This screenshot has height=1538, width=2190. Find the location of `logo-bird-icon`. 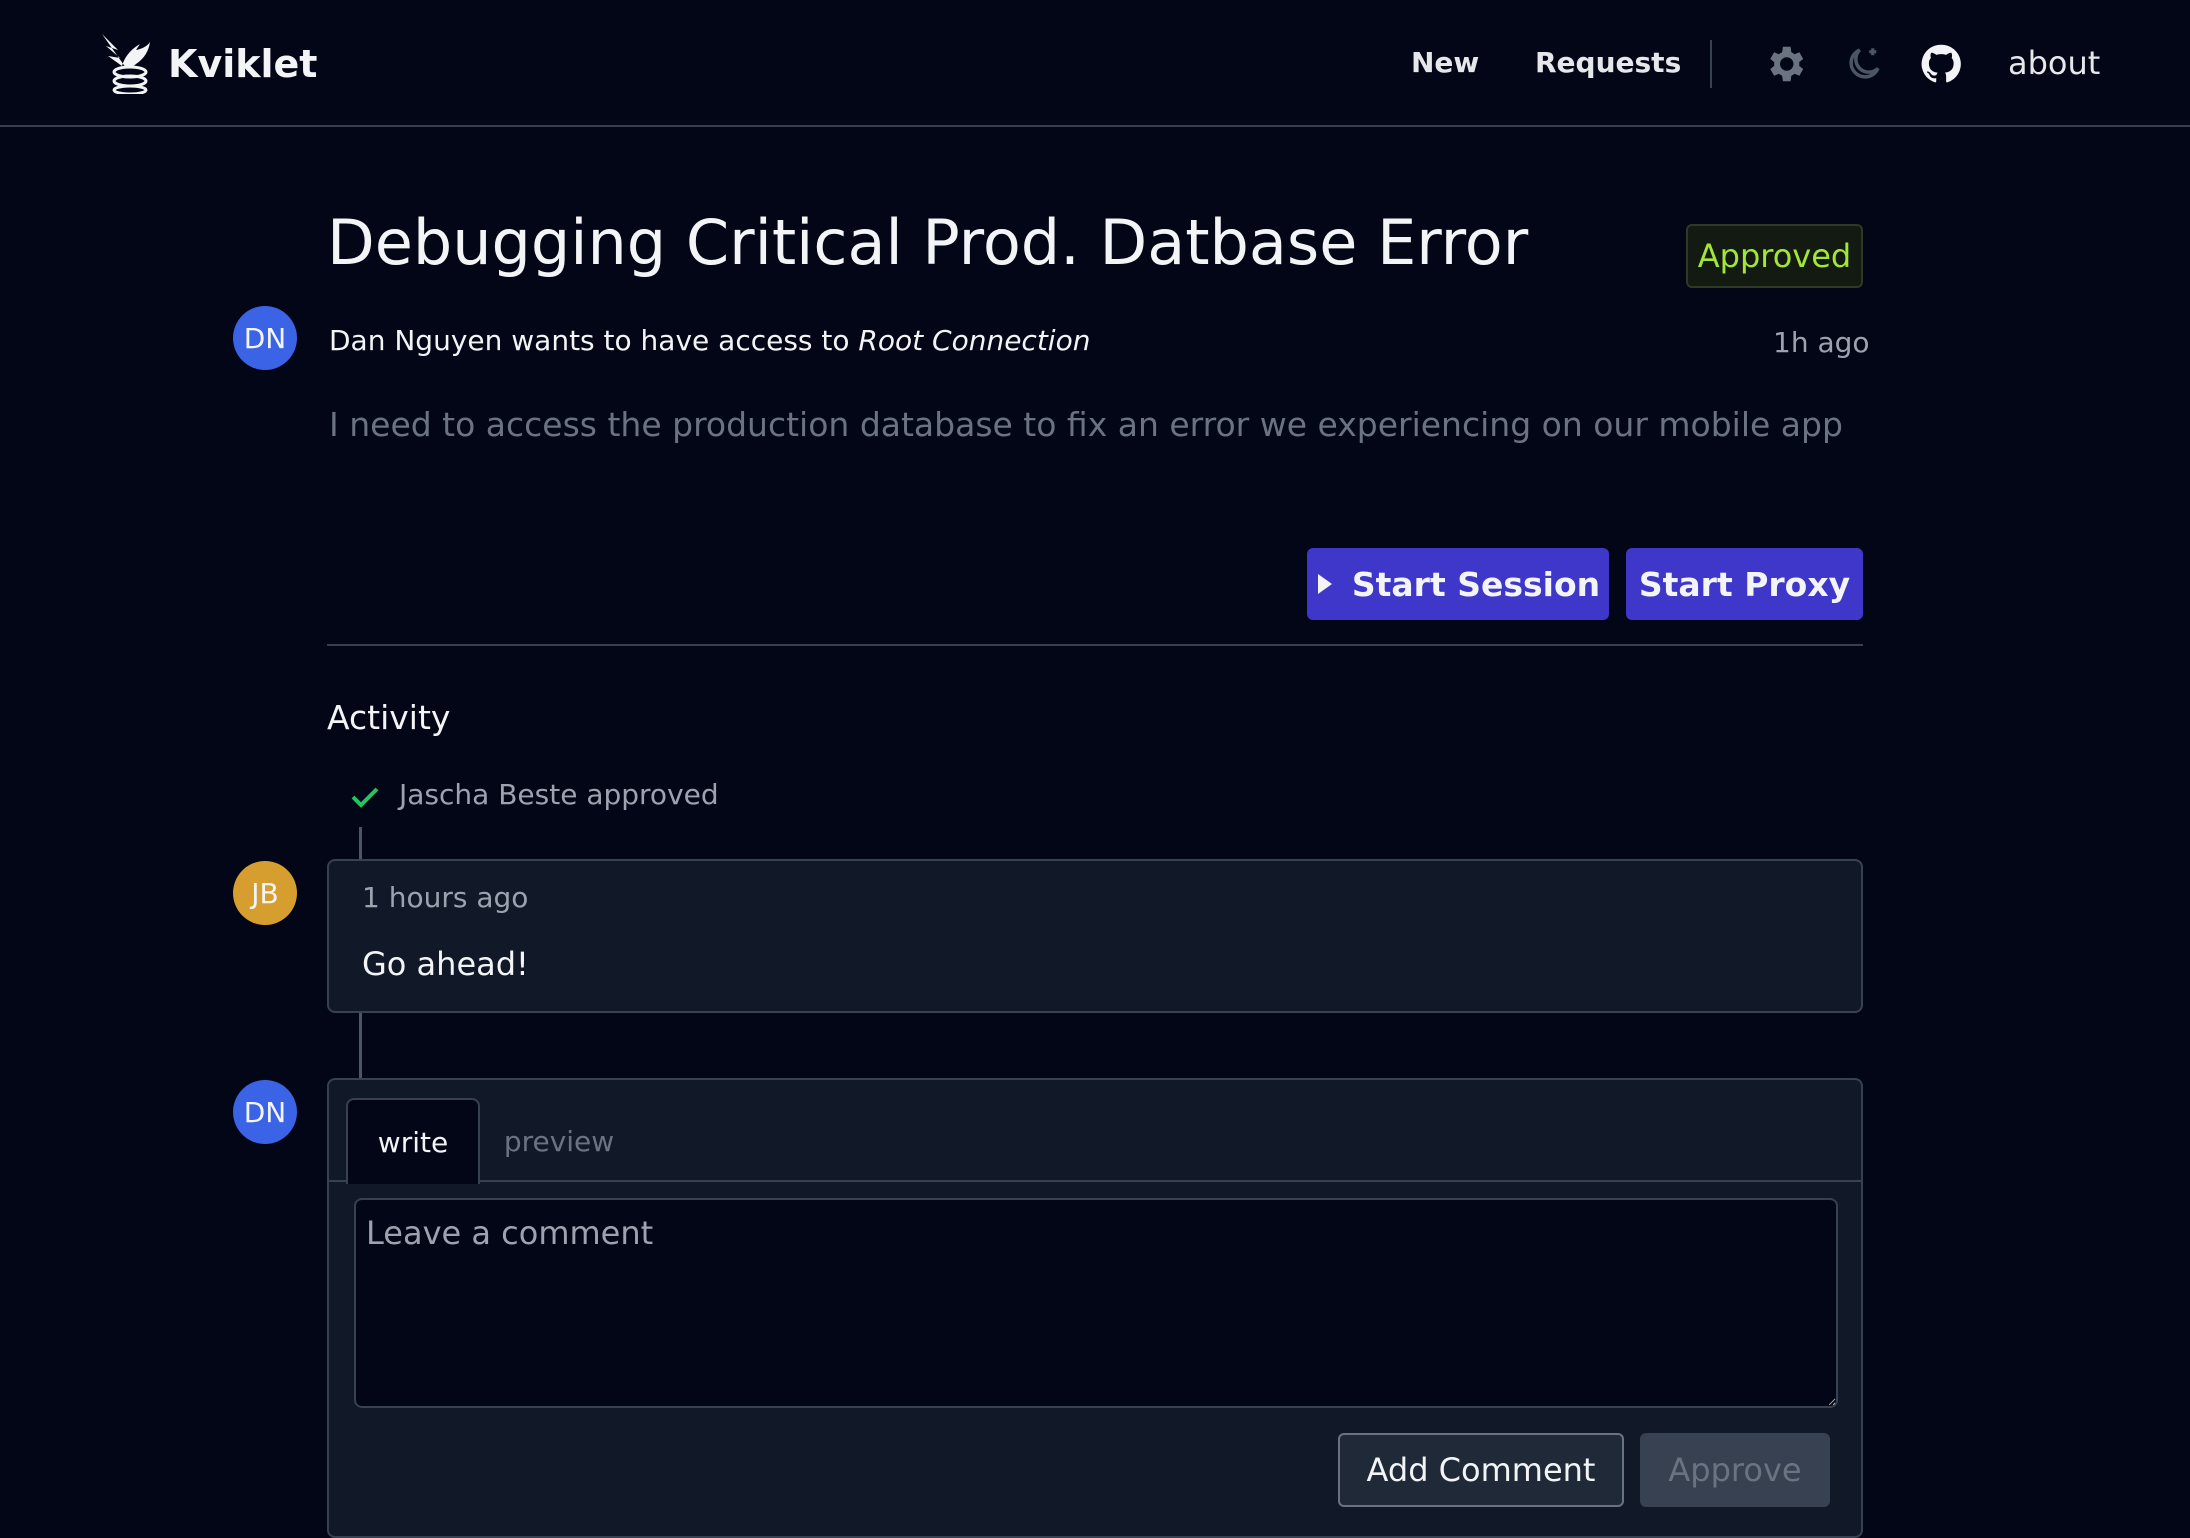

logo-bird-icon is located at coordinates (124, 64).